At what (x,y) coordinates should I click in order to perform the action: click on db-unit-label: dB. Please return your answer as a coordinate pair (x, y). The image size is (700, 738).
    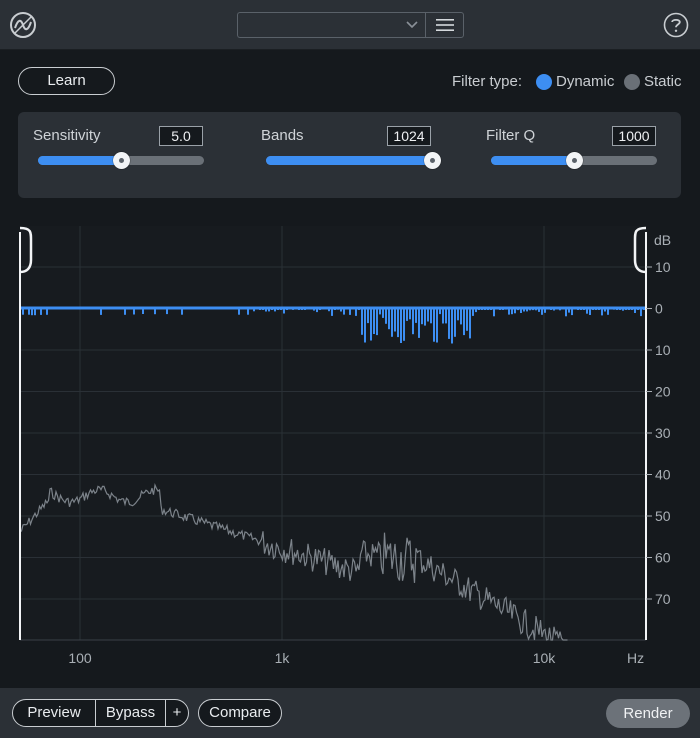
    Looking at the image, I should click on (662, 240).